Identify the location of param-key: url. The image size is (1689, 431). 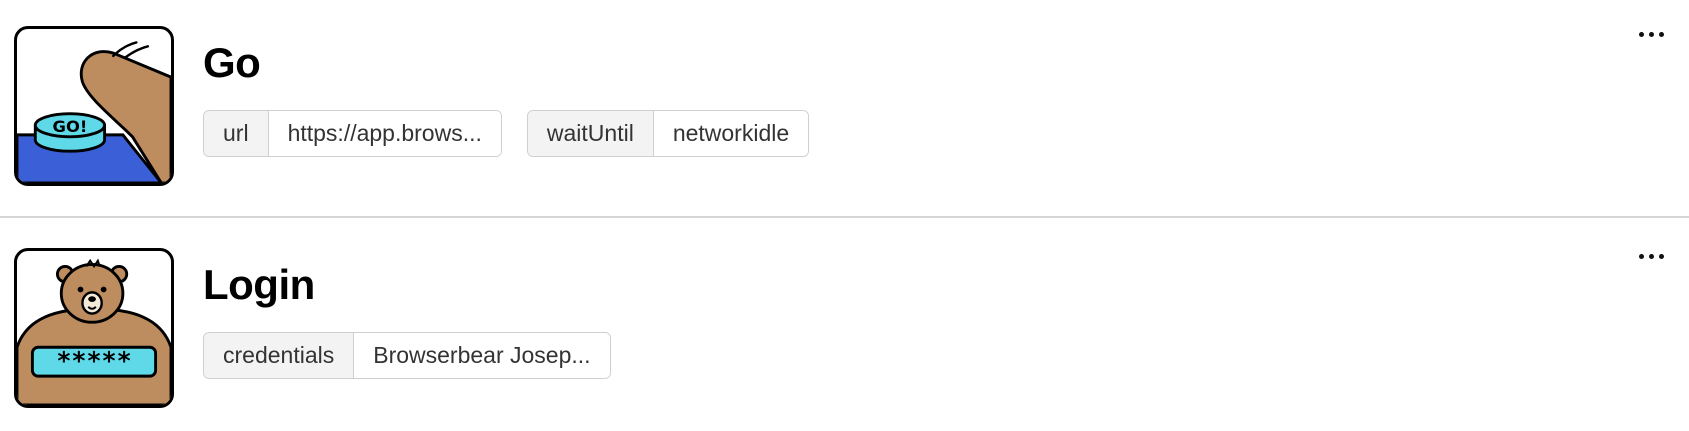
(236, 133).